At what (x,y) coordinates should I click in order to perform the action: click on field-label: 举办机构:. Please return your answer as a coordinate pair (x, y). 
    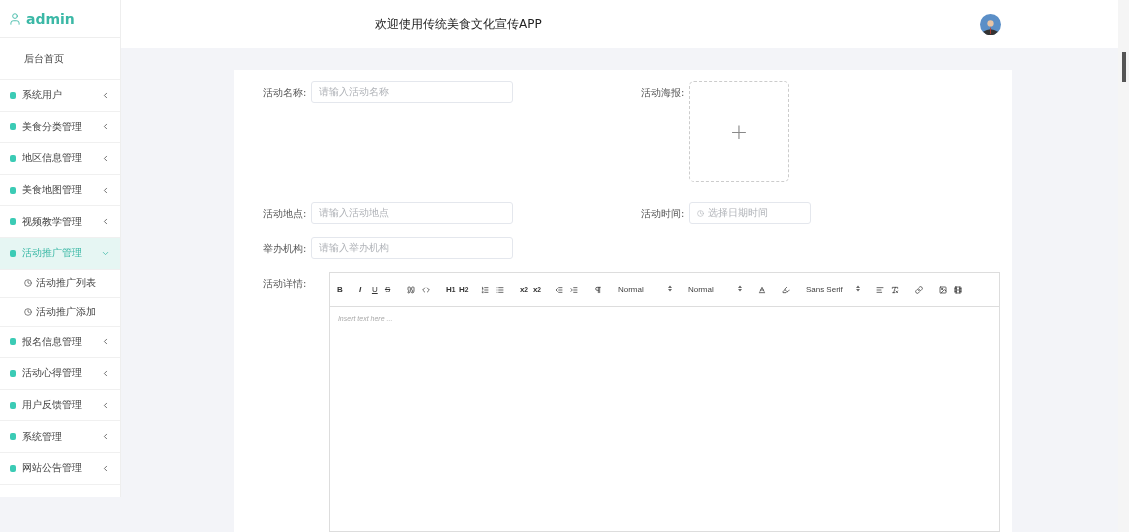
    Looking at the image, I should click on (285, 249).